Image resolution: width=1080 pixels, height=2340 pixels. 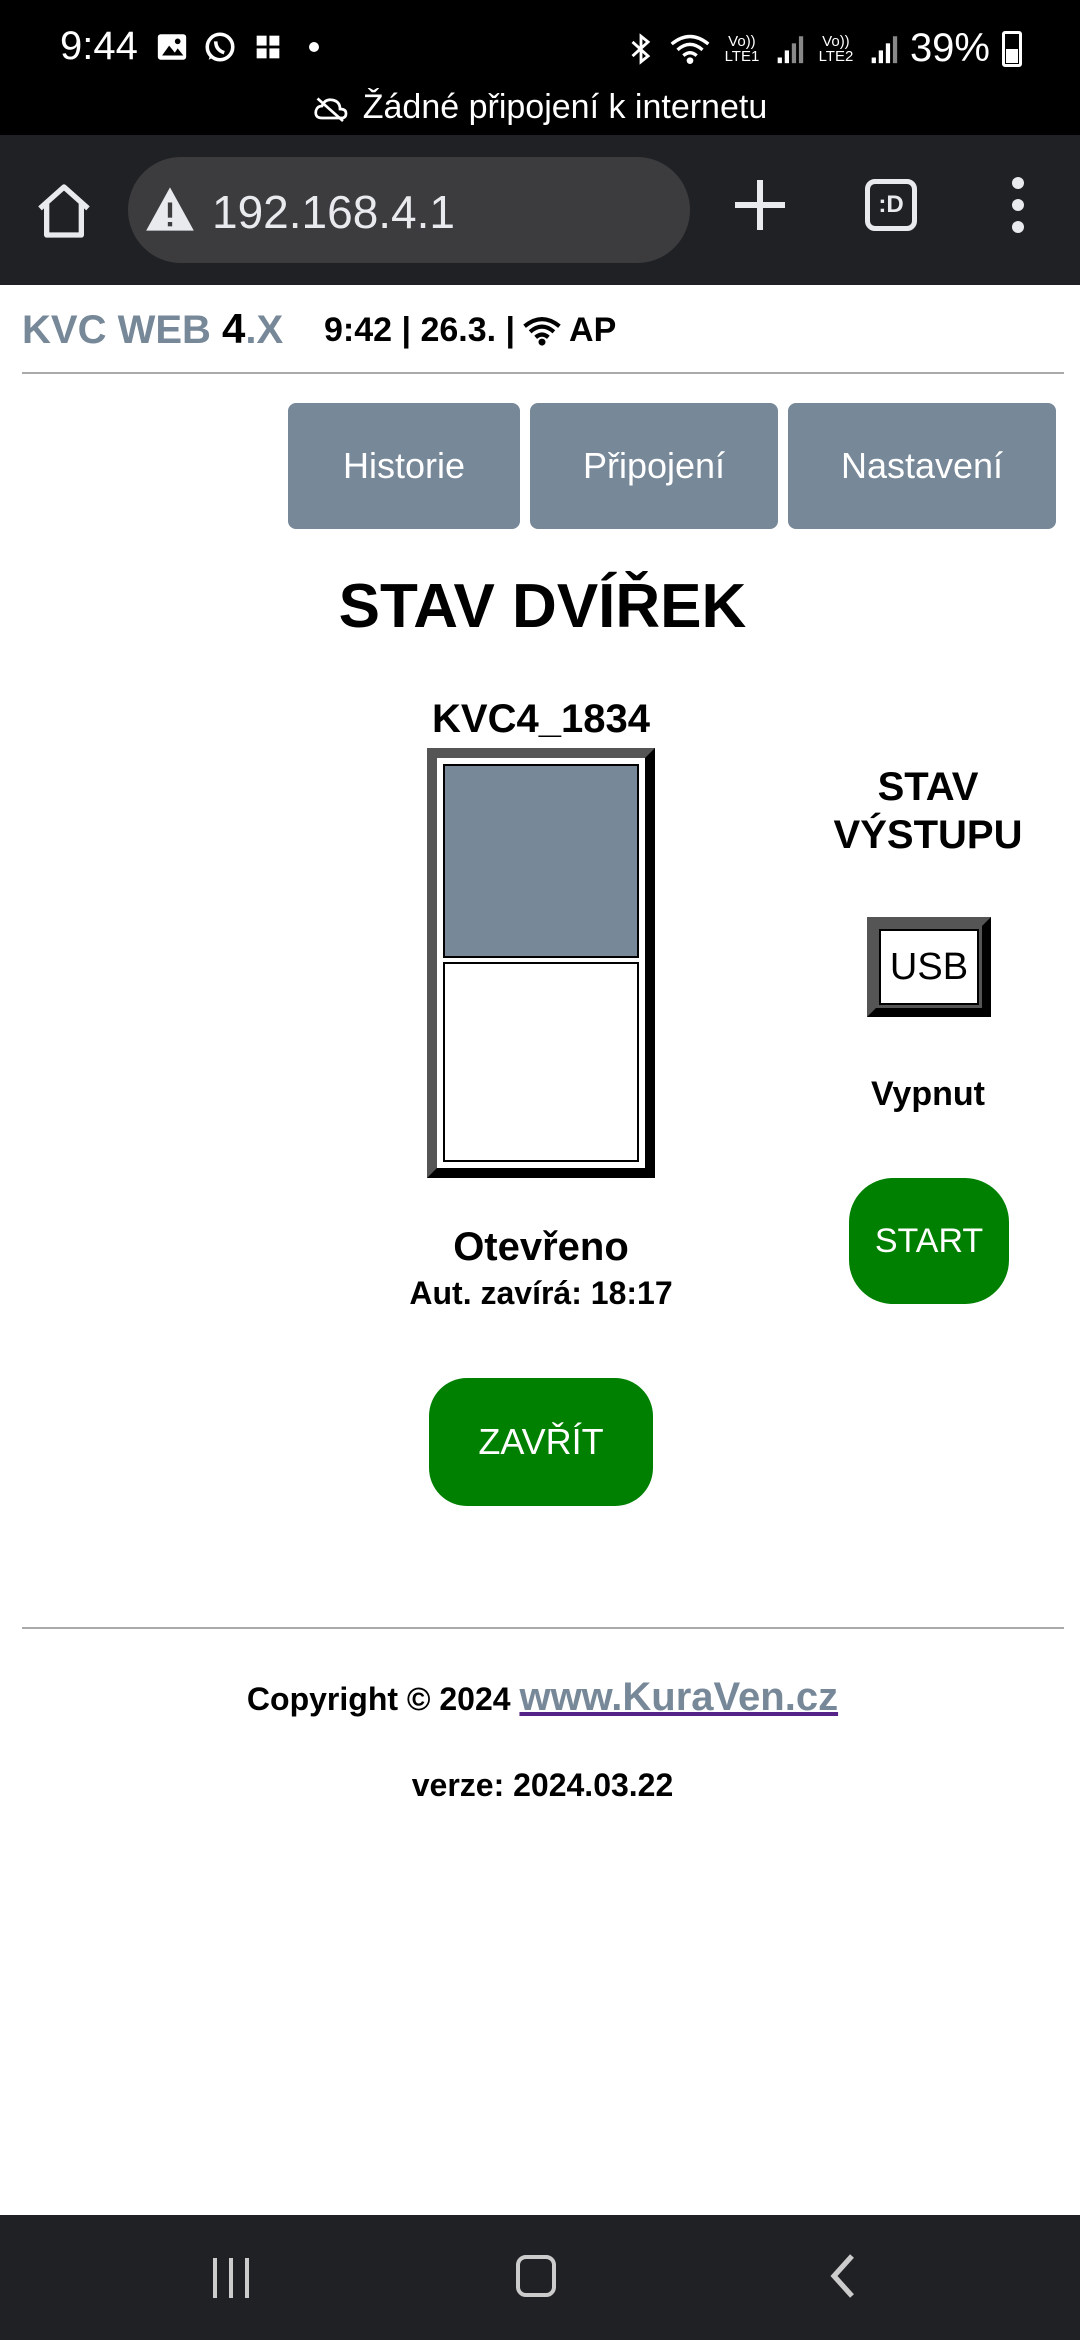 What do you see at coordinates (99, 46) in the screenshot?
I see `status-time: 9:44` at bounding box center [99, 46].